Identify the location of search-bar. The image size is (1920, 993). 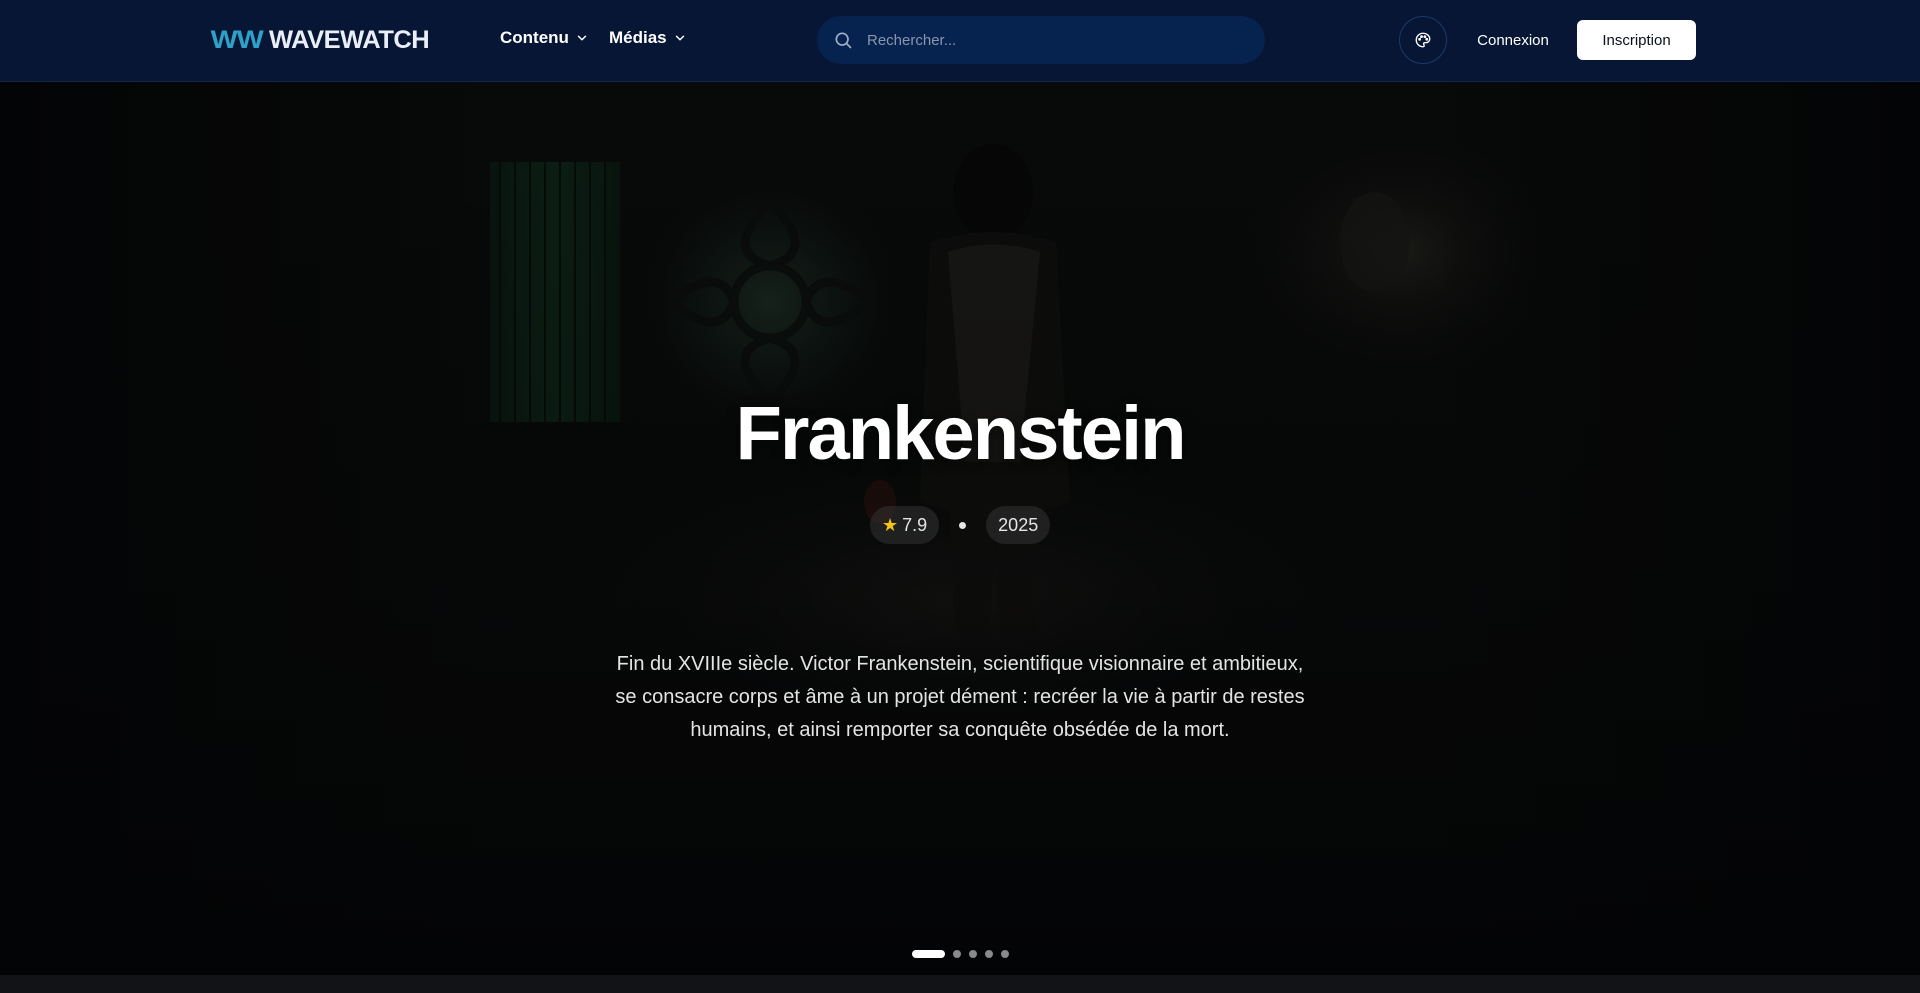
(1041, 40).